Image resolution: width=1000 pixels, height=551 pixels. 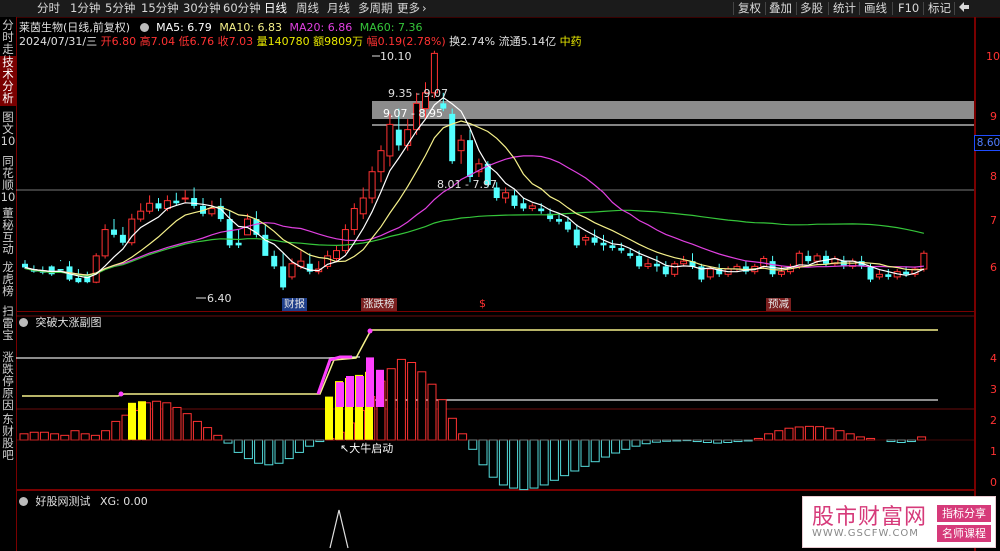 What do you see at coordinates (294, 304) in the screenshot?
I see `event-tag-report: 财报` at bounding box center [294, 304].